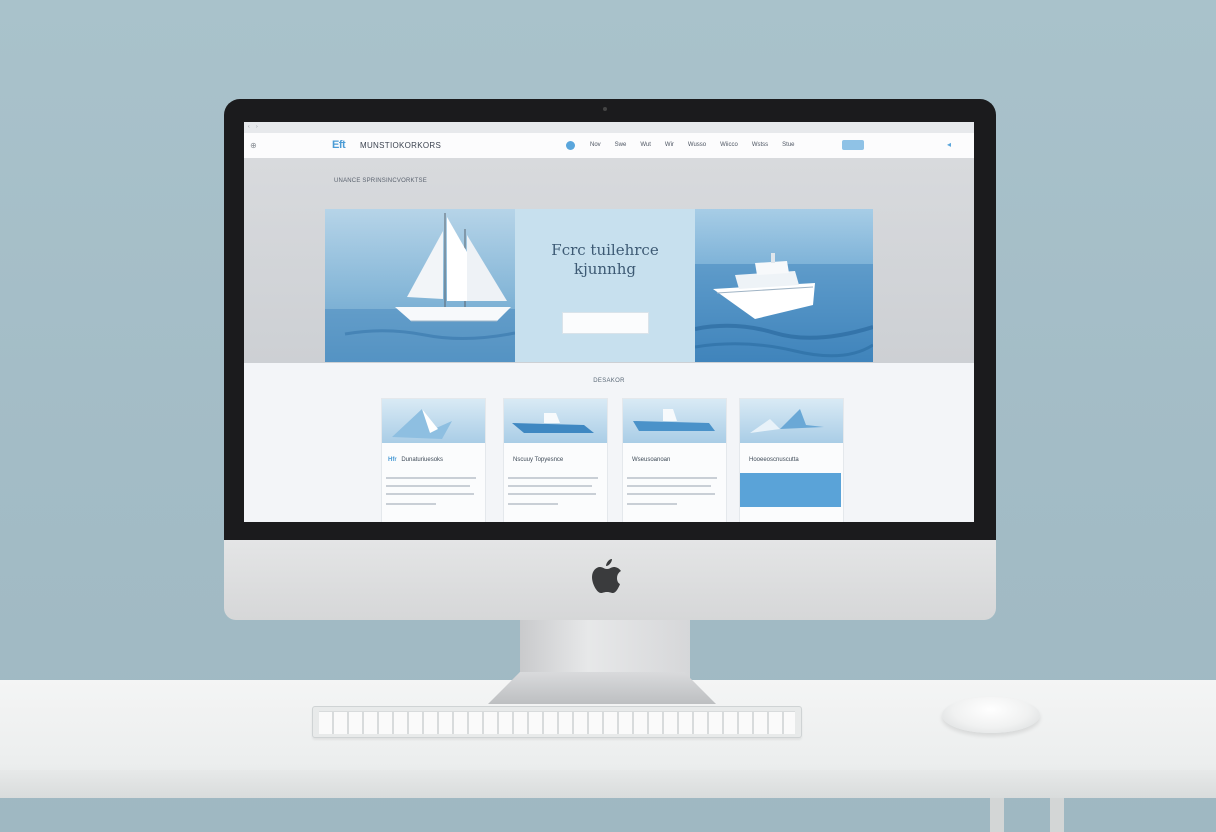  Describe the element at coordinates (380, 181) in the screenshot. I see `breadcrumb: UNANCE SPRINSINCVORKTSE` at that location.